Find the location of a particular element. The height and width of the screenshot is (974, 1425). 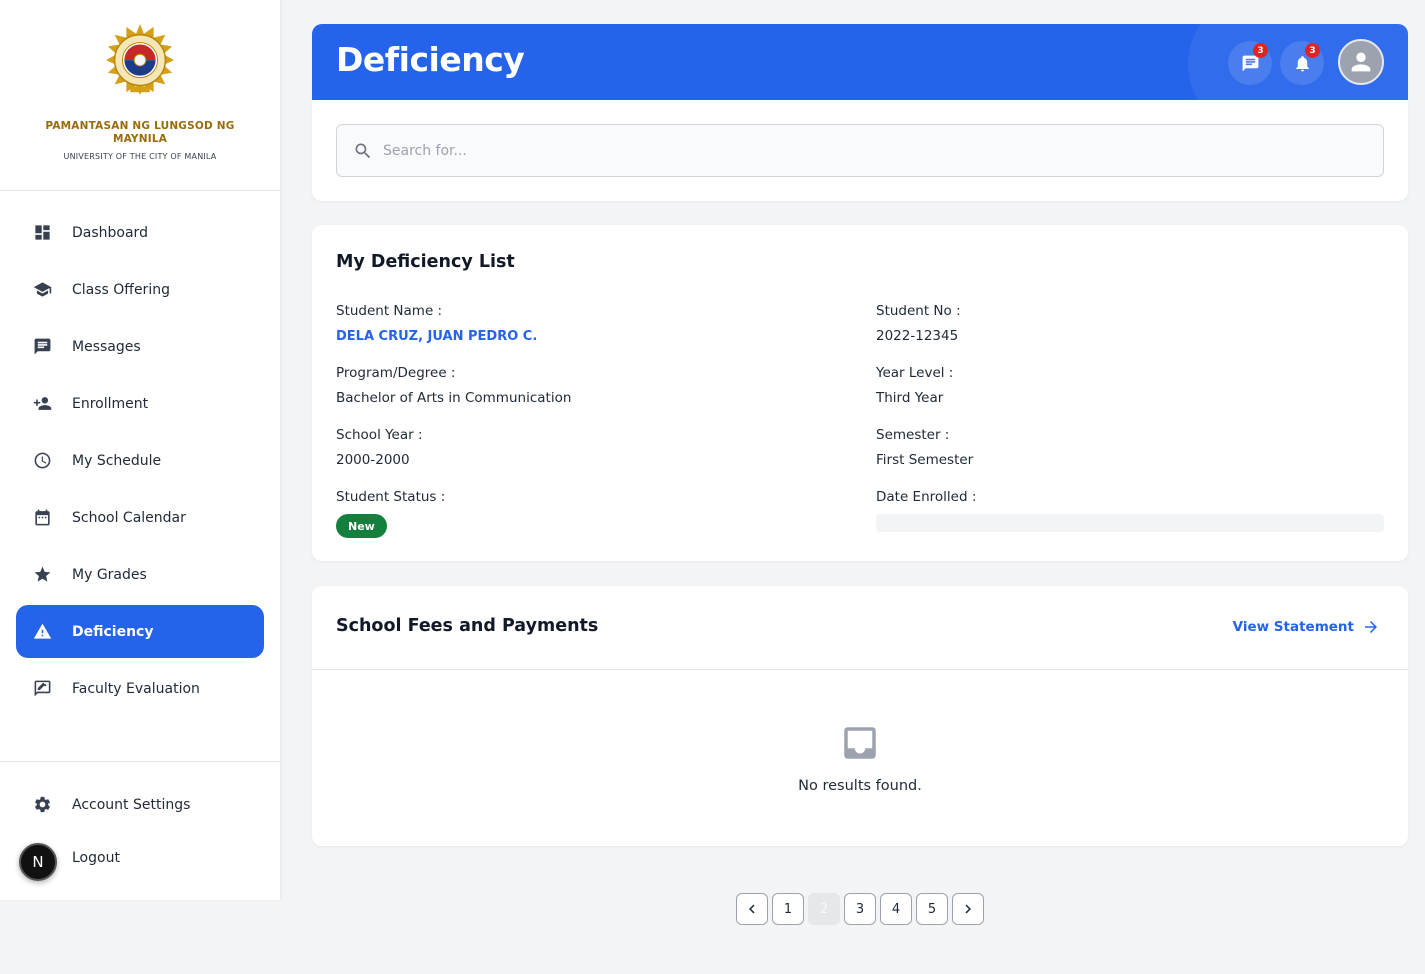

profile-avatar-button is located at coordinates (1361, 62).